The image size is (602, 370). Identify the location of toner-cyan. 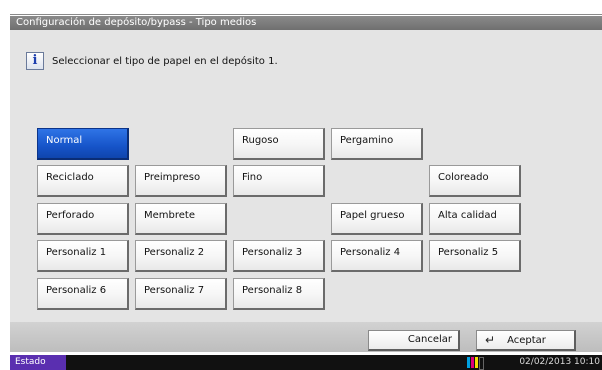
(468, 362).